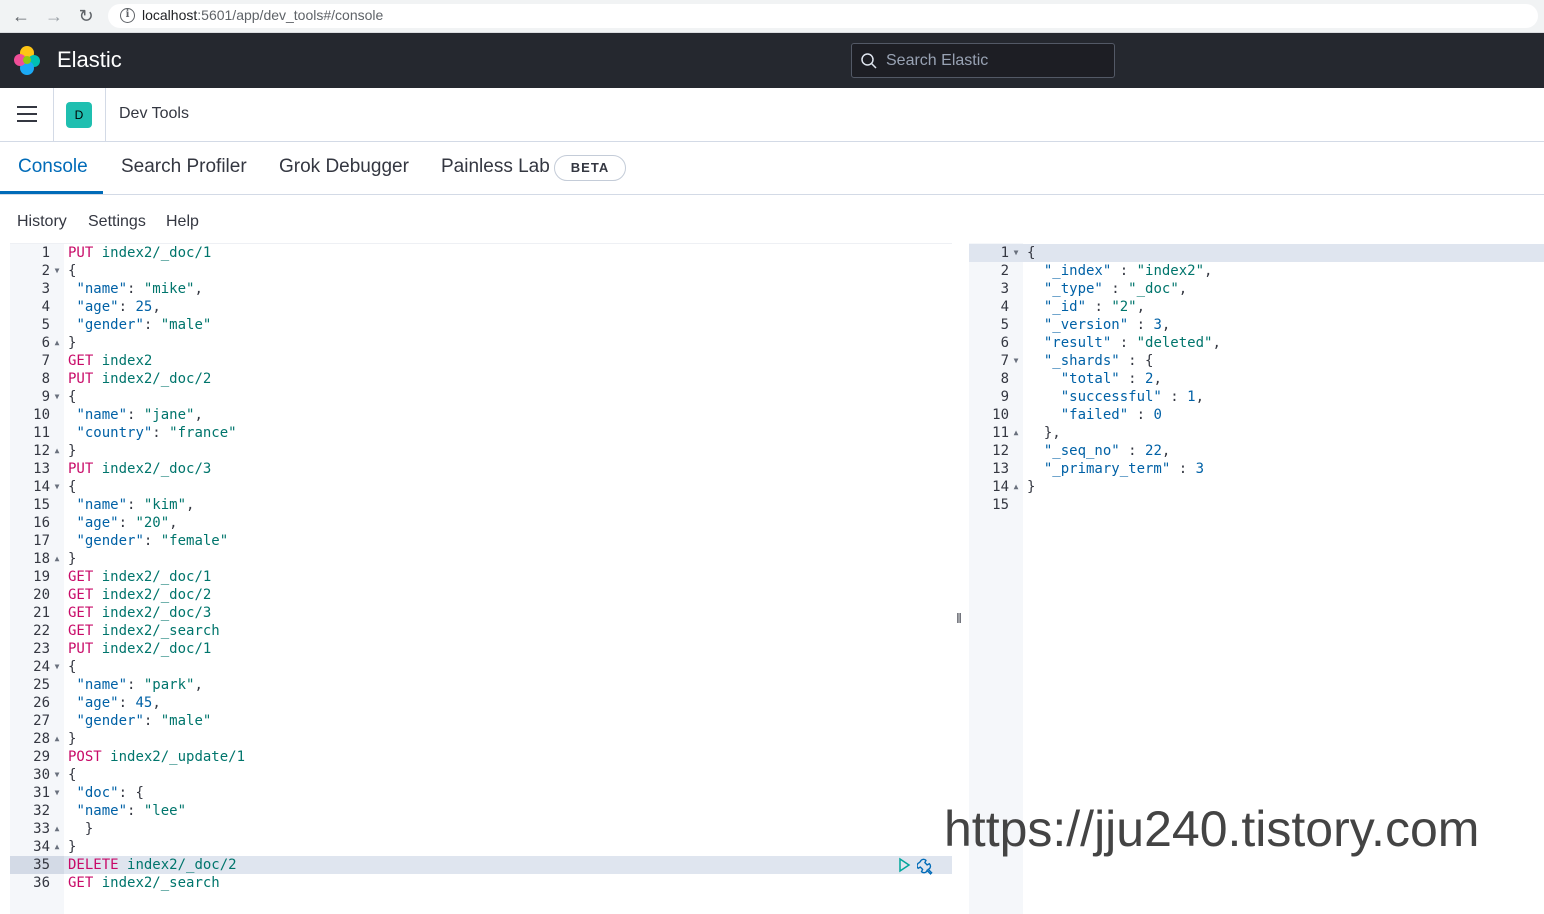 The height and width of the screenshot is (914, 1544). I want to click on menu-icon, so click(27, 114).